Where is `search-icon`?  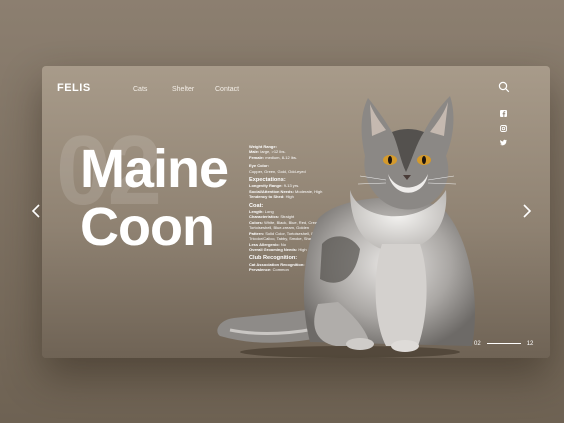
search-icon is located at coordinates (504, 87).